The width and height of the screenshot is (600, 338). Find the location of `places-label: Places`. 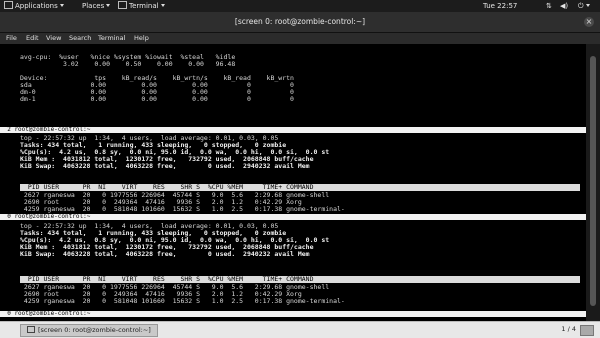

places-label: Places is located at coordinates (93, 6).